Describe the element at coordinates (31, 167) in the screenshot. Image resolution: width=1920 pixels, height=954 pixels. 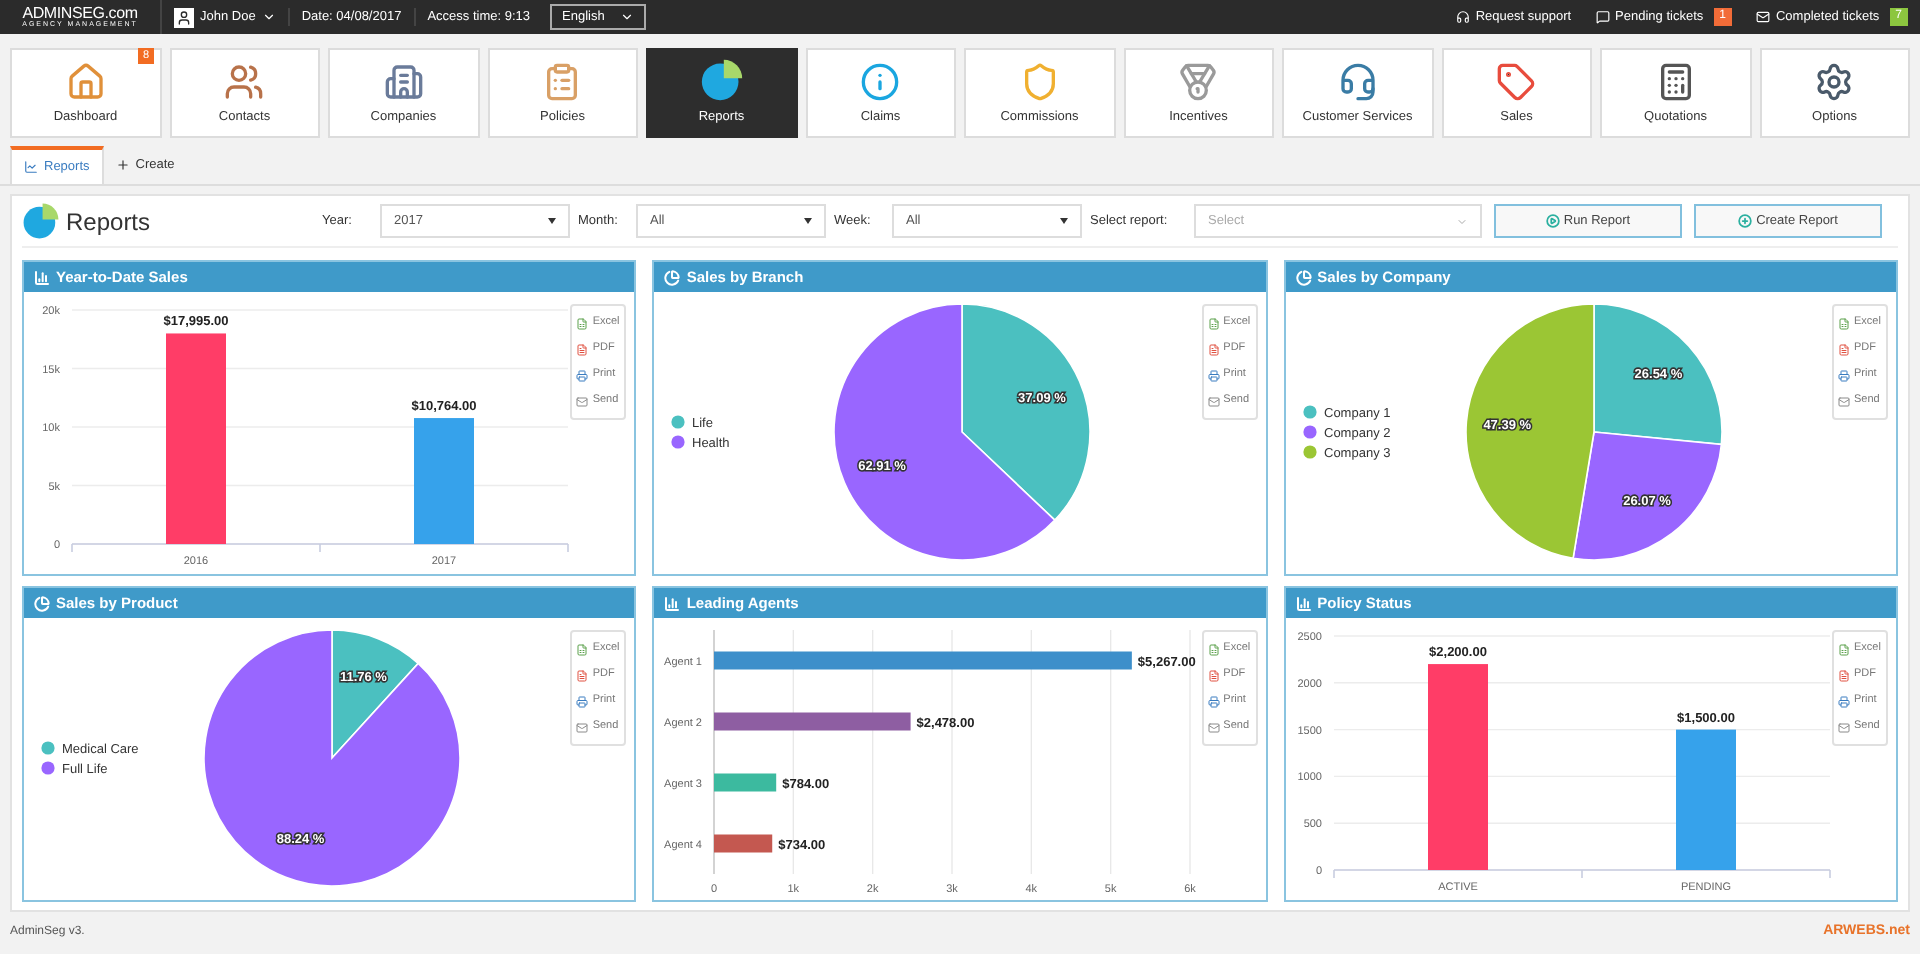
I see `line-chart-icon` at that location.